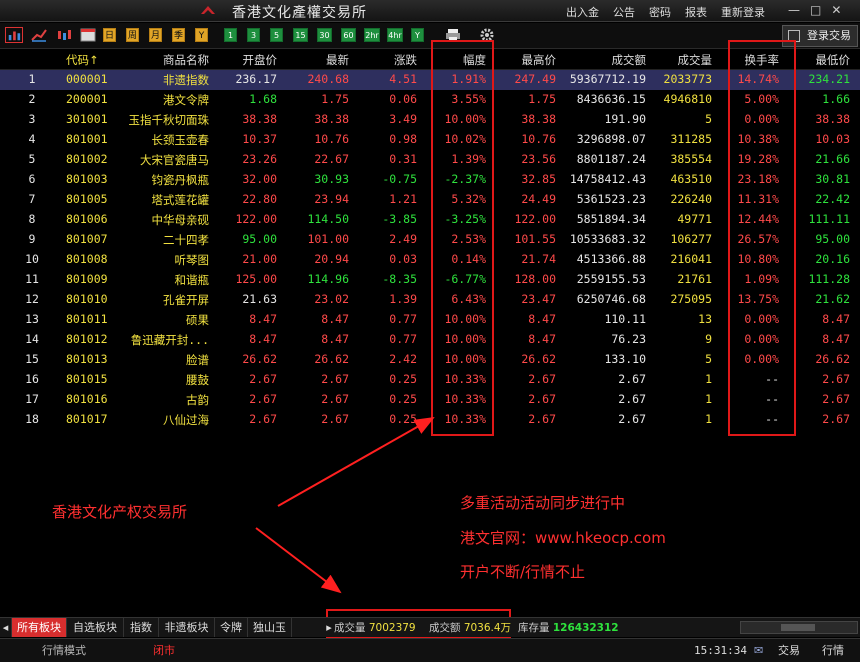 The width and height of the screenshot is (860, 662). I want to click on header-open: 开盘价, so click(260, 60).